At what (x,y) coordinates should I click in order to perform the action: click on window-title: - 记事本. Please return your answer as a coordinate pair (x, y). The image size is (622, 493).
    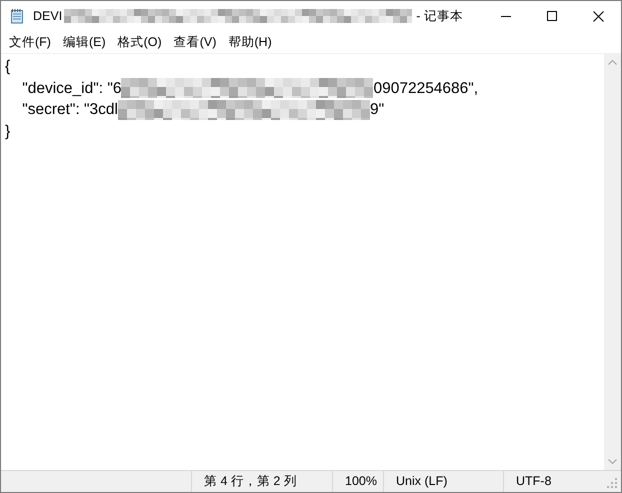
    Looking at the image, I should click on (439, 16).